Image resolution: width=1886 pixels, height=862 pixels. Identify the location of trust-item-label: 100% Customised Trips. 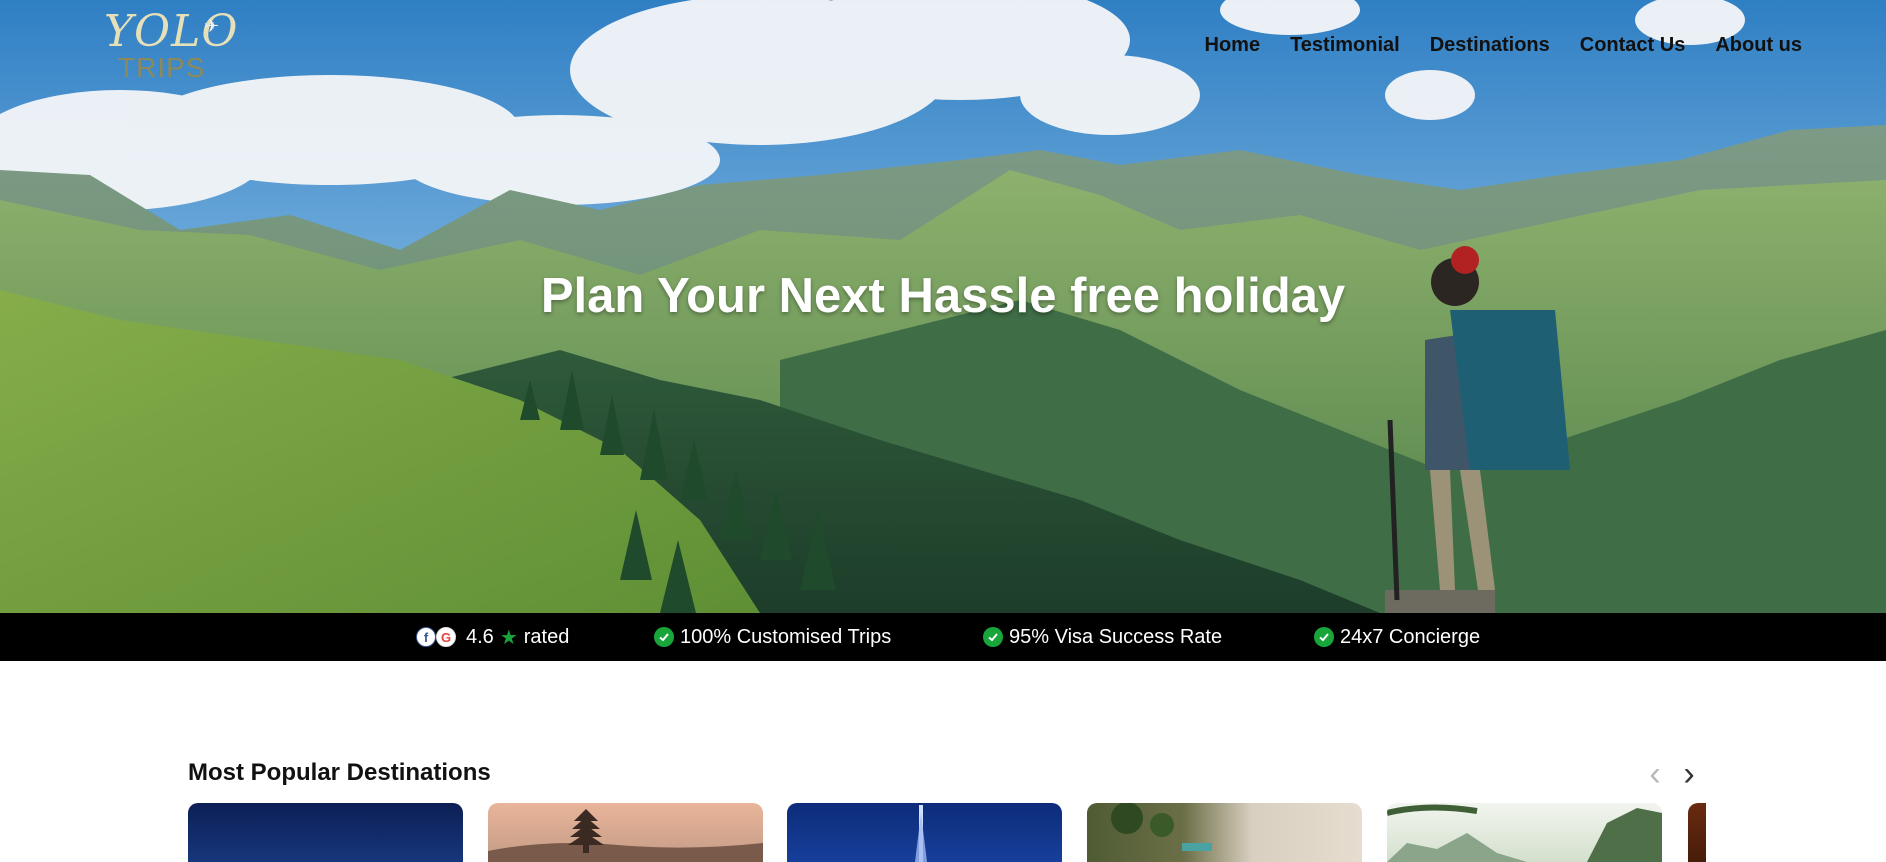
(786, 636).